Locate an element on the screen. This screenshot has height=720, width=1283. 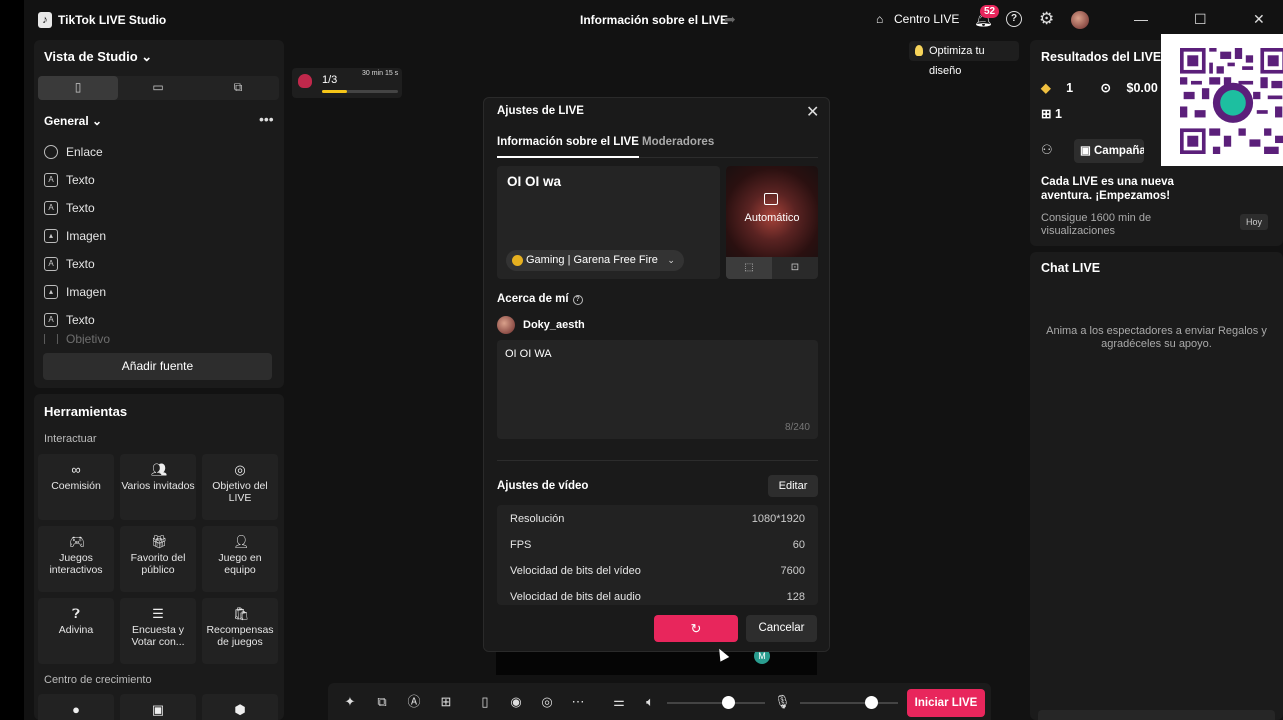
volume-slider-knob is located at coordinates (728, 702).